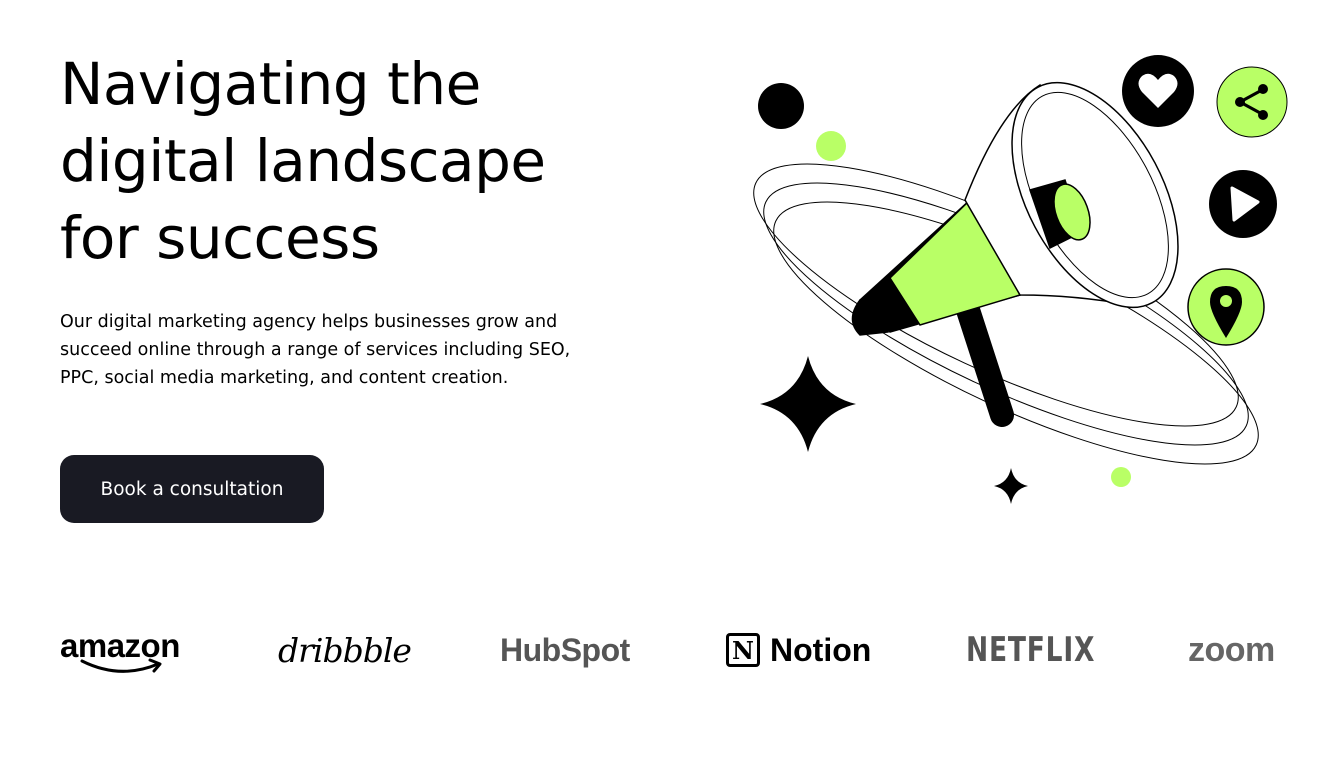 This screenshot has width=1322, height=763. Describe the element at coordinates (1226, 307) in the screenshot. I see `location-pin-icon` at that location.